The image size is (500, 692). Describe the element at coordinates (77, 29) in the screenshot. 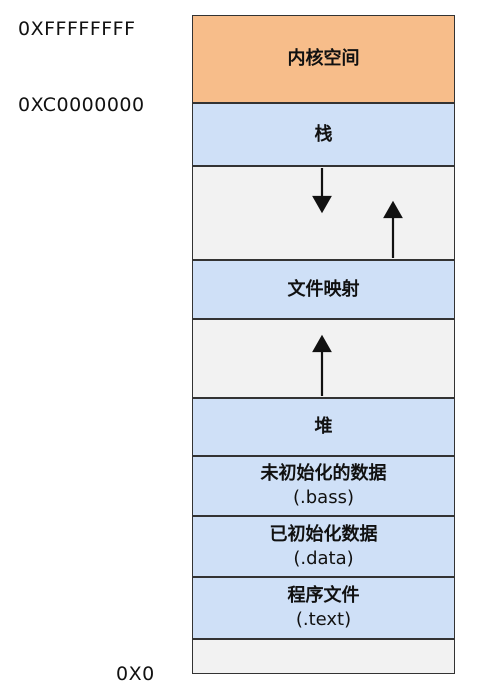

I see `address-top: 0XFFFFFFFF` at that location.